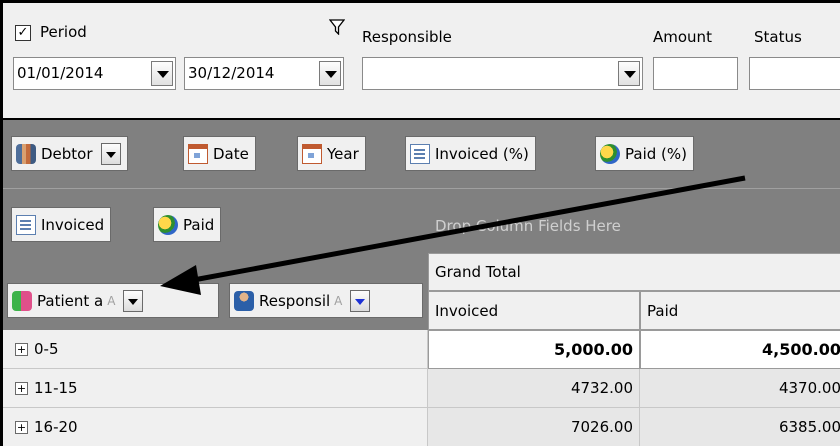 This screenshot has width=840, height=446. What do you see at coordinates (60, 73) in the screenshot?
I see `period-from-value: 01/01/2014` at bounding box center [60, 73].